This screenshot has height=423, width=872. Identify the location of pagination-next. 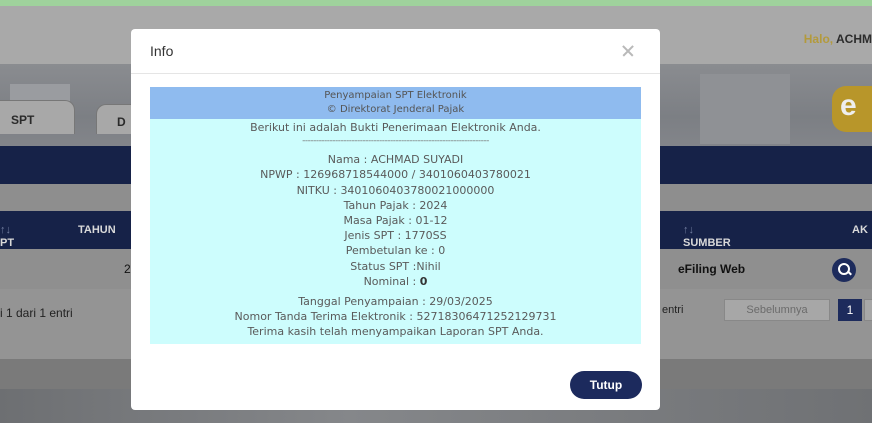
(868, 310).